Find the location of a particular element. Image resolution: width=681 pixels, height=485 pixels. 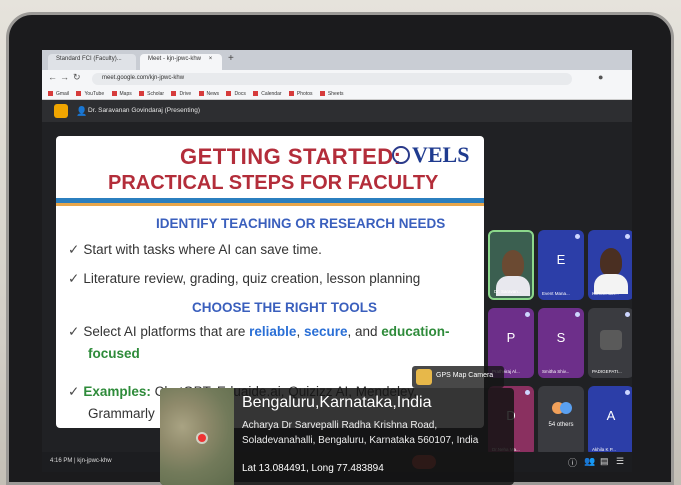

bullet-text: Start with tasks where AI can save time. is located at coordinates (202, 249).